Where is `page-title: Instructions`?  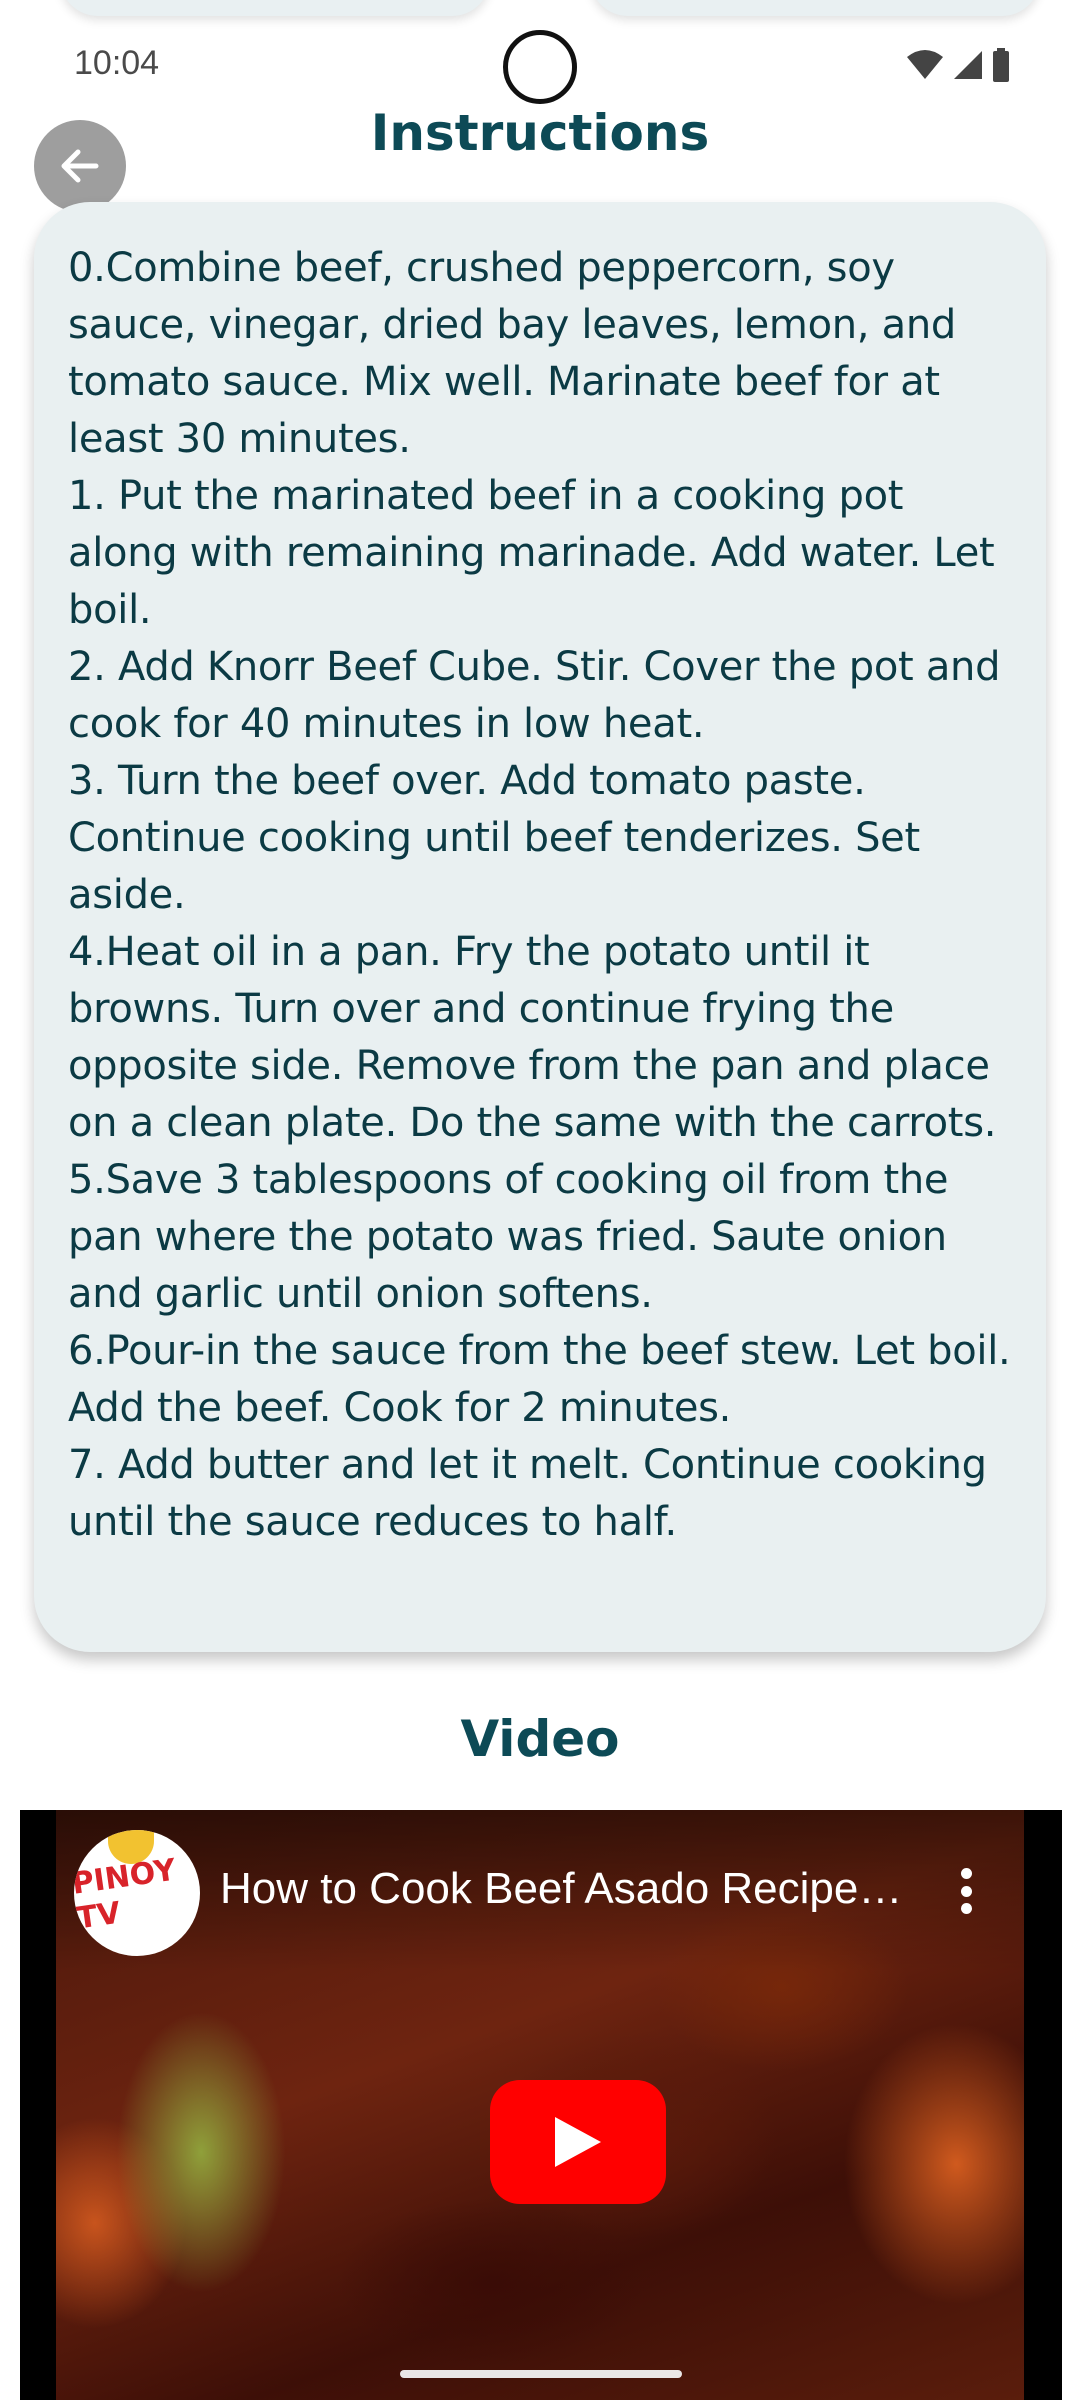
page-title: Instructions is located at coordinates (540, 133).